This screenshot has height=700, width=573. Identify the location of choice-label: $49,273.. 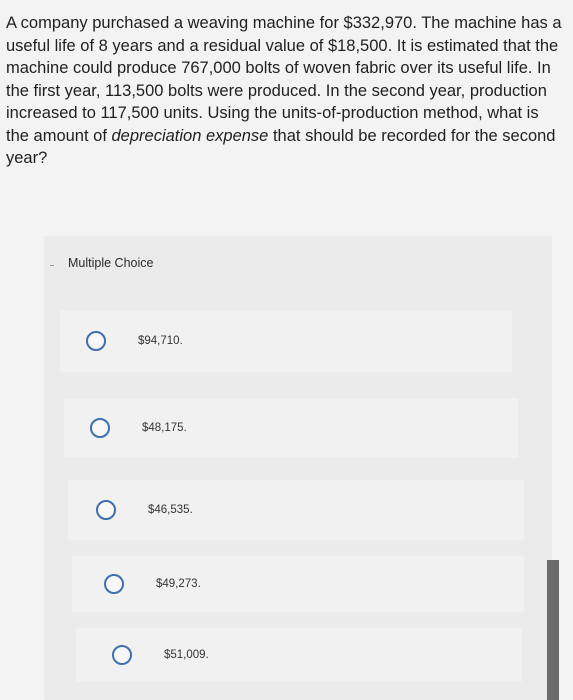
(178, 584).